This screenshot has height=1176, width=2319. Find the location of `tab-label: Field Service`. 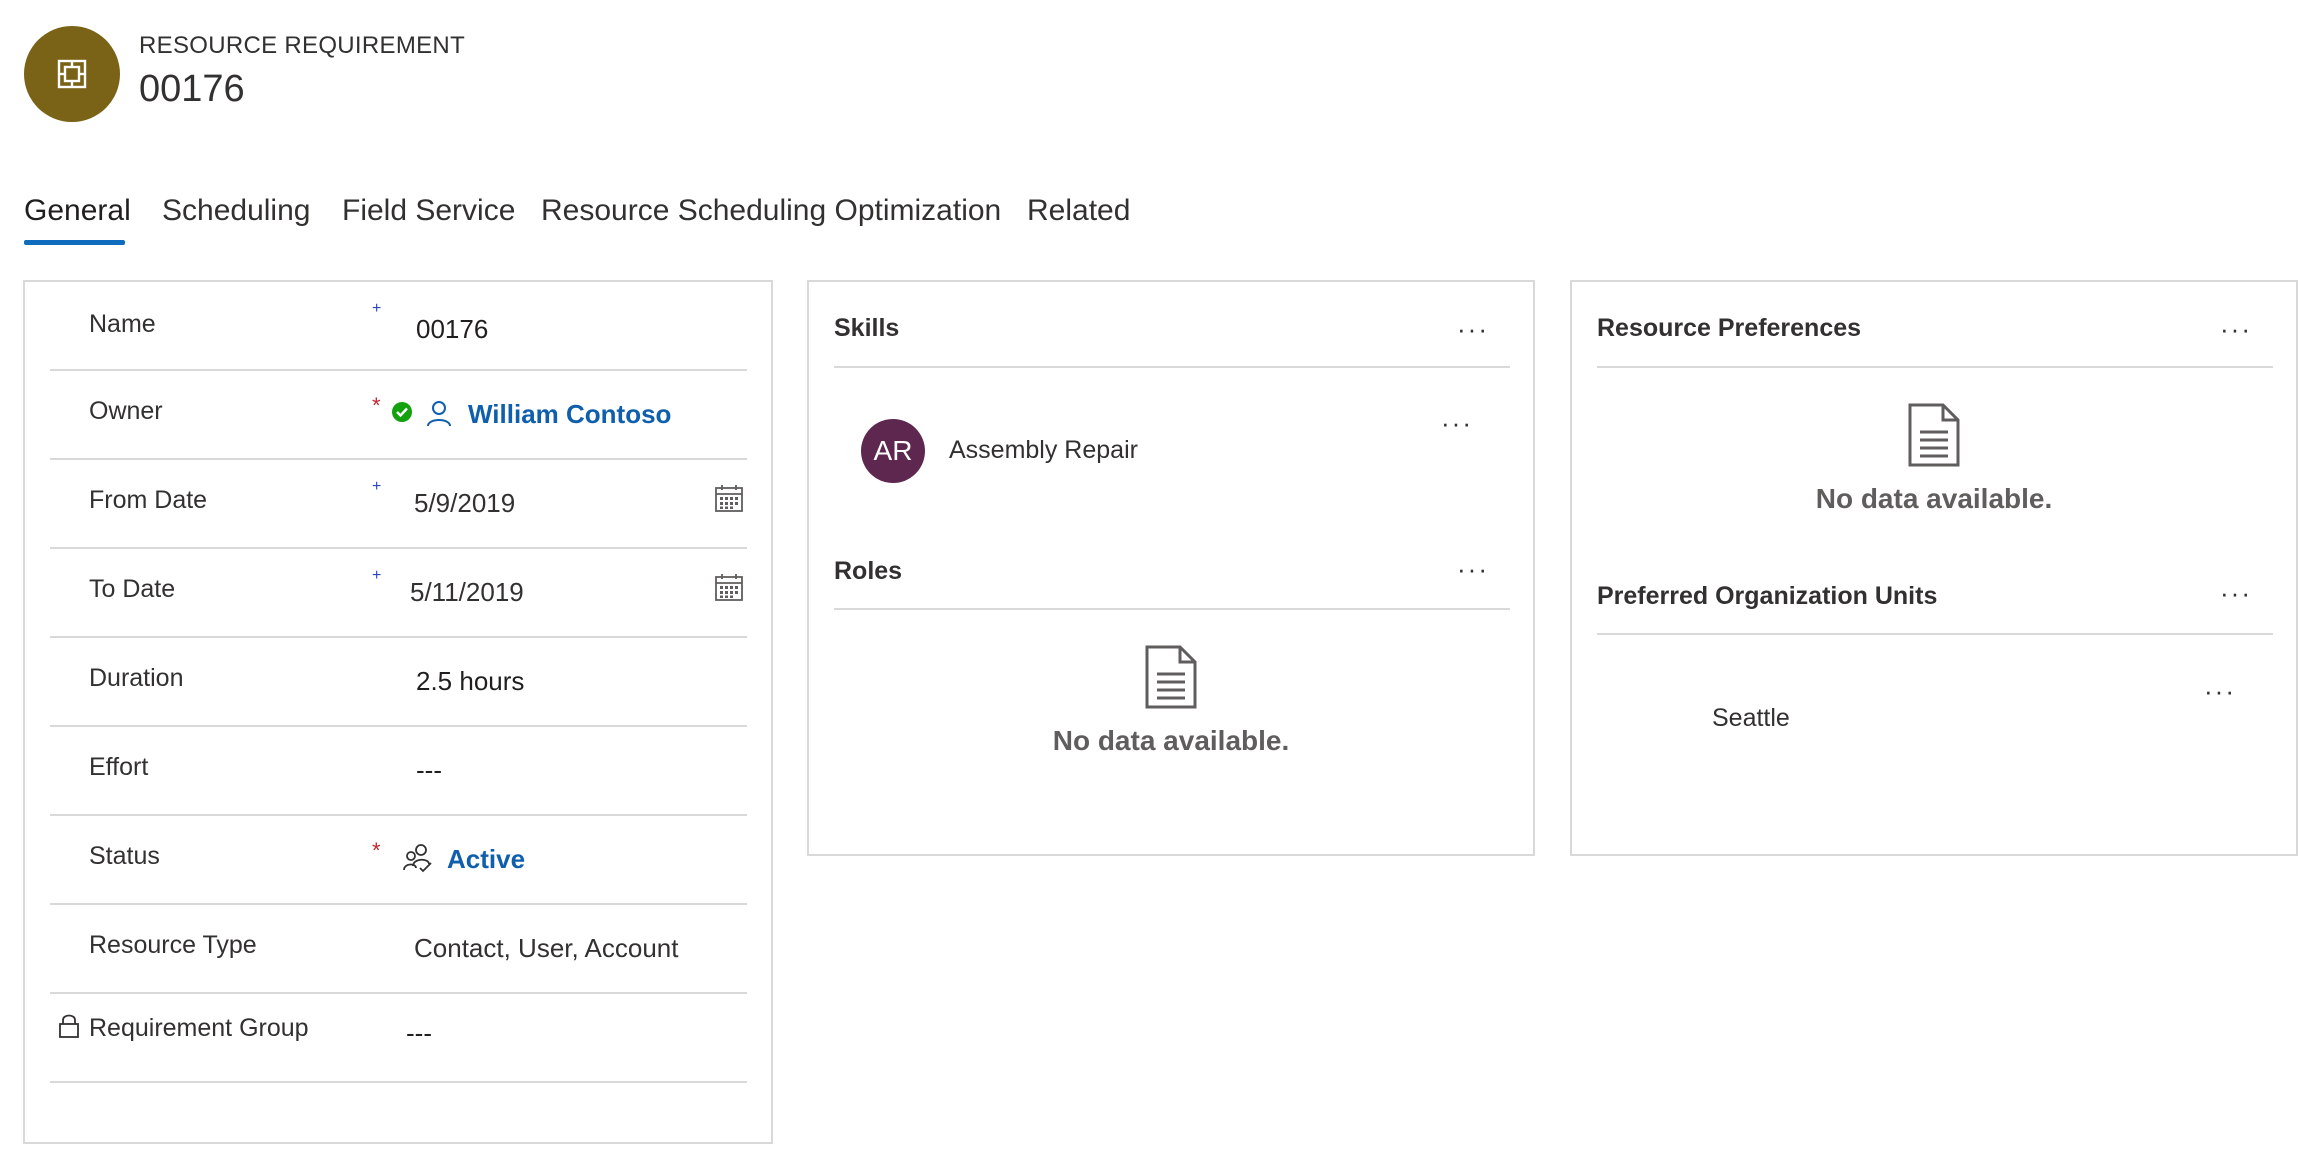

tab-label: Field Service is located at coordinates (429, 210).